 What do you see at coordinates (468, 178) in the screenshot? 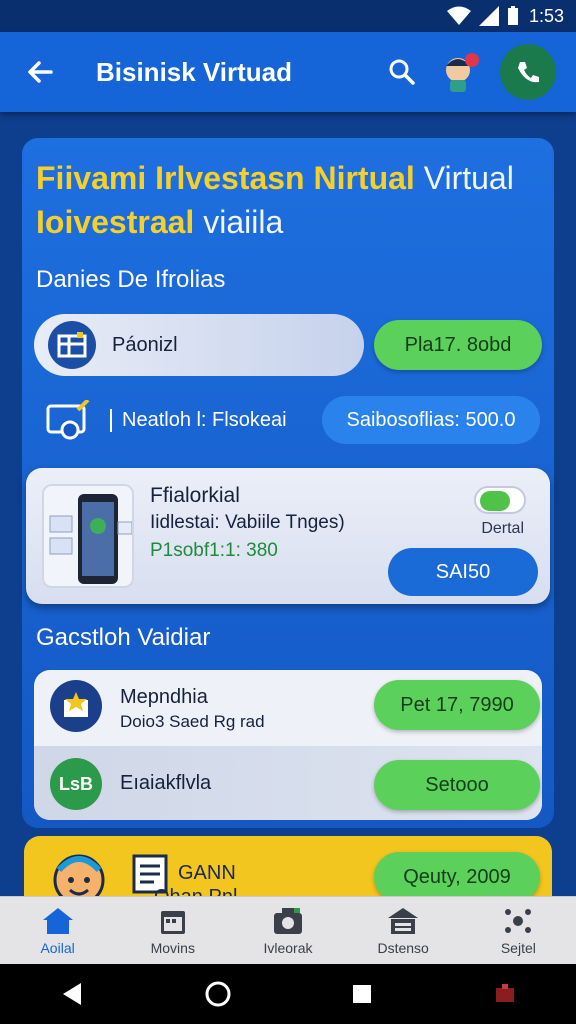
I see `hero-line1-white: Virtual` at bounding box center [468, 178].